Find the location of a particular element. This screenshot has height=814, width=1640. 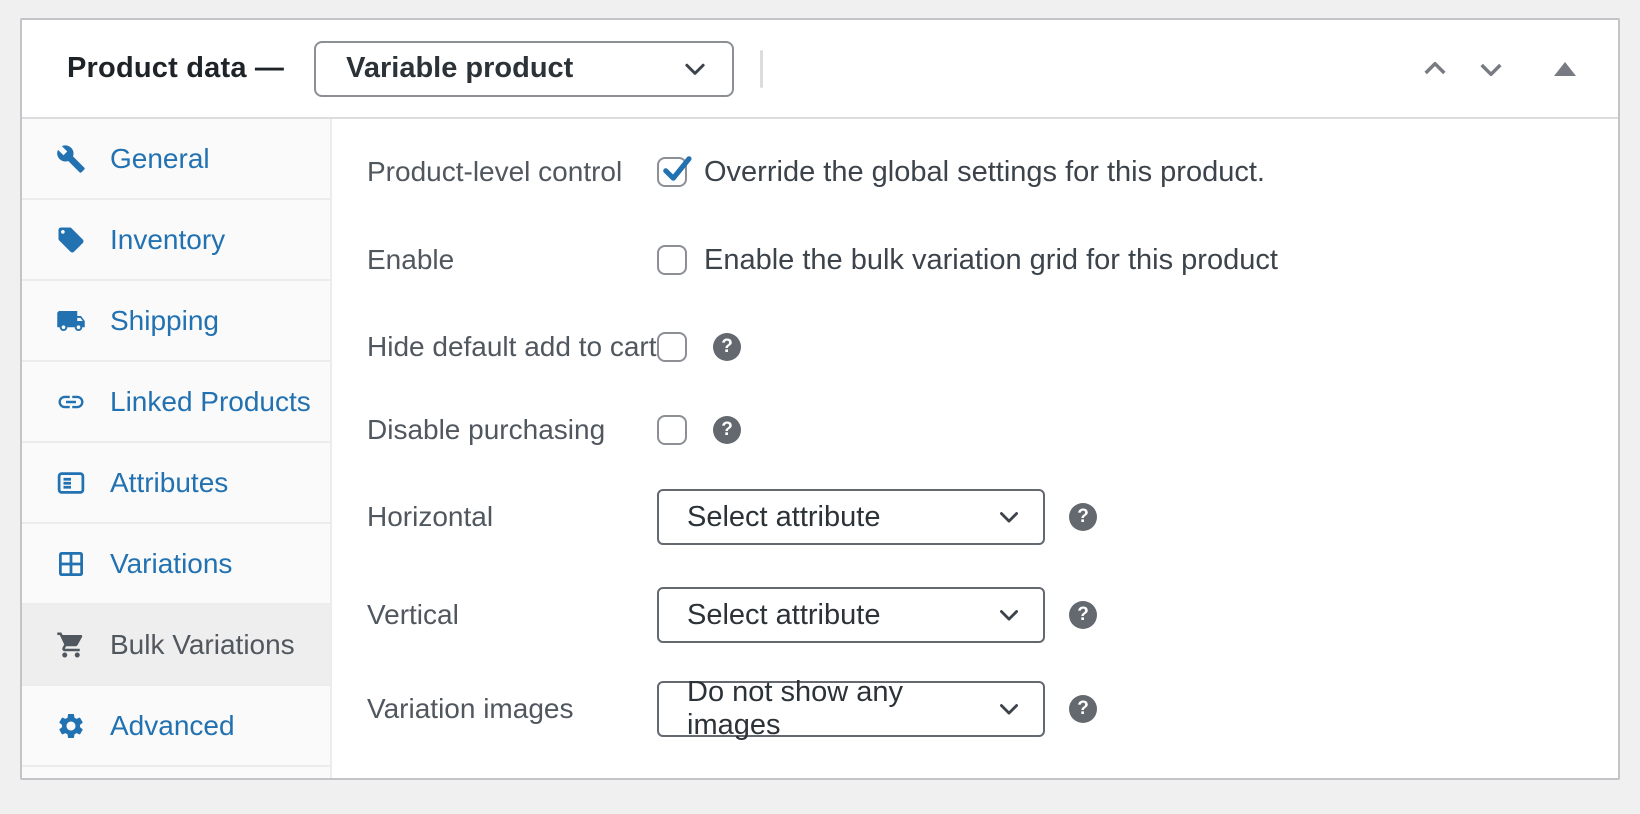

field-label: Horizontal is located at coordinates (430, 516).